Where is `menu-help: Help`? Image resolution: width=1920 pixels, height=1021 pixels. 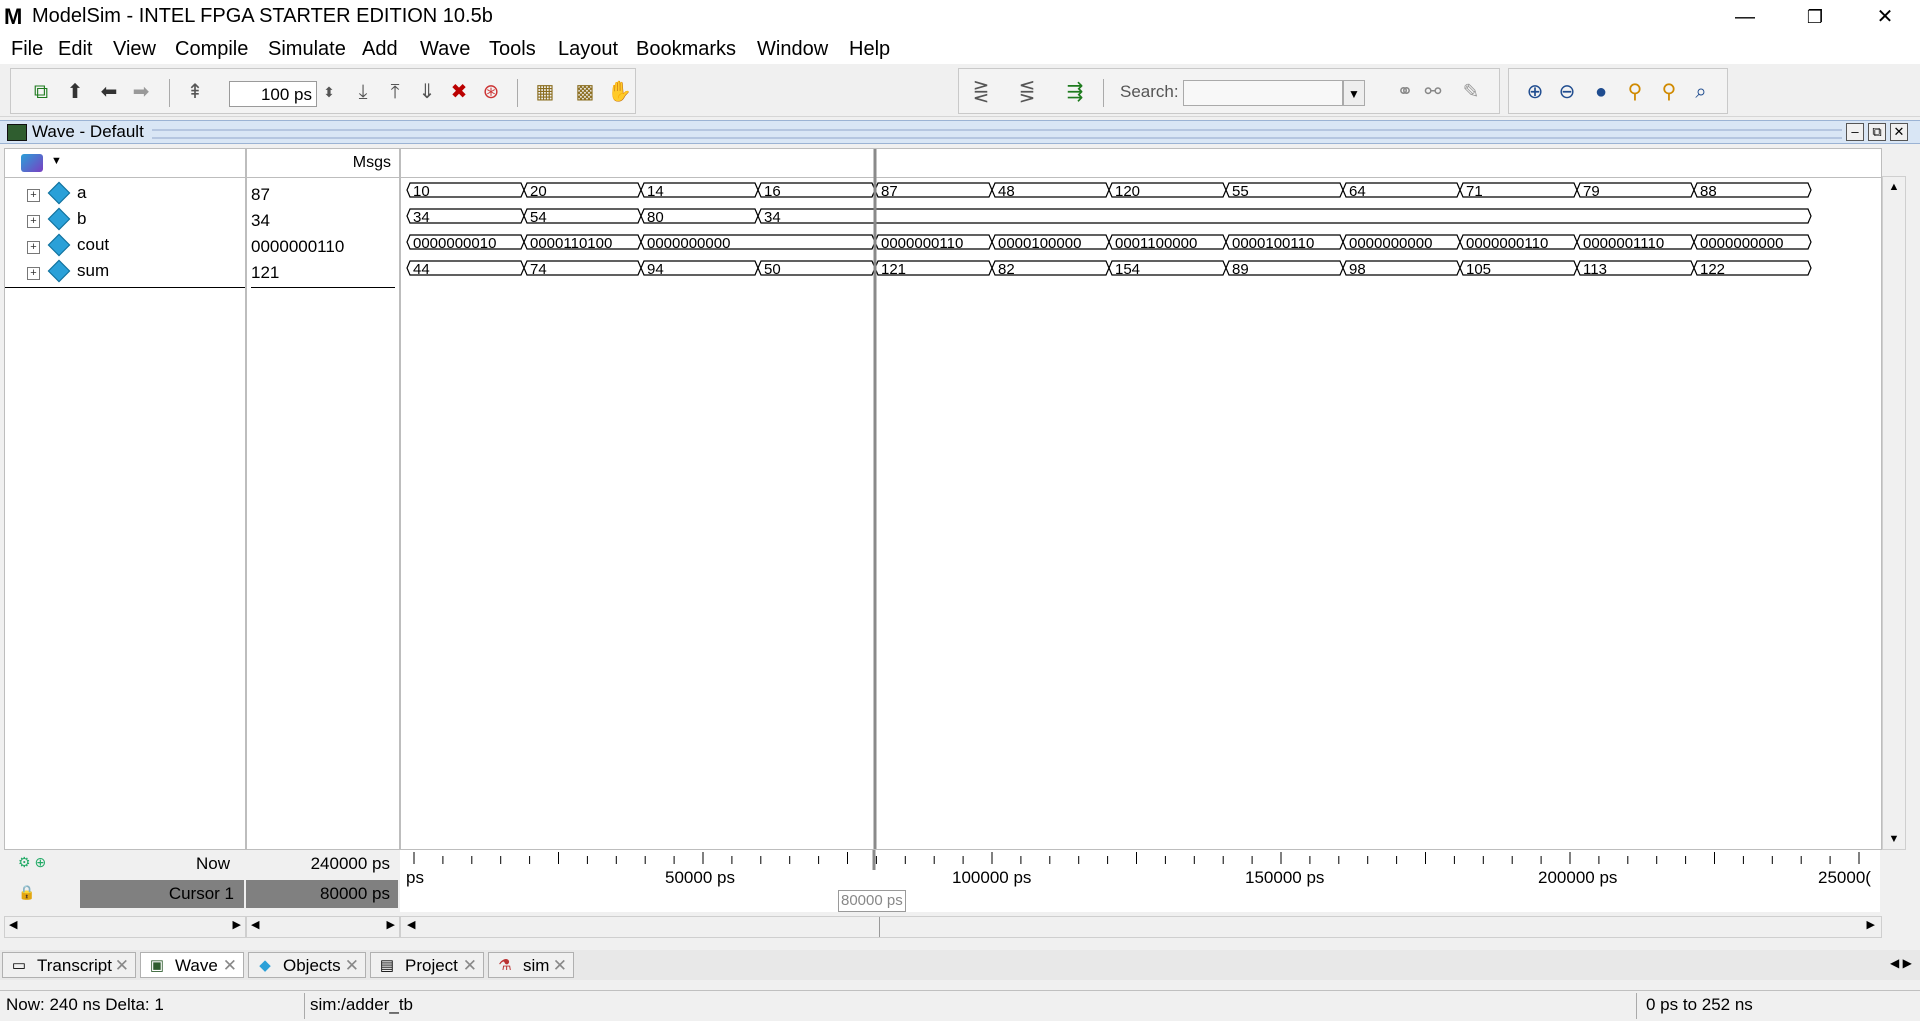
menu-help: Help is located at coordinates (869, 49).